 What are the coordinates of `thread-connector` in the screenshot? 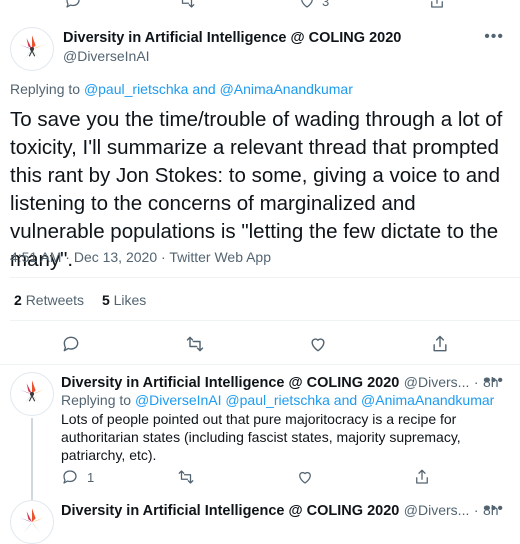 It's located at (32, 459).